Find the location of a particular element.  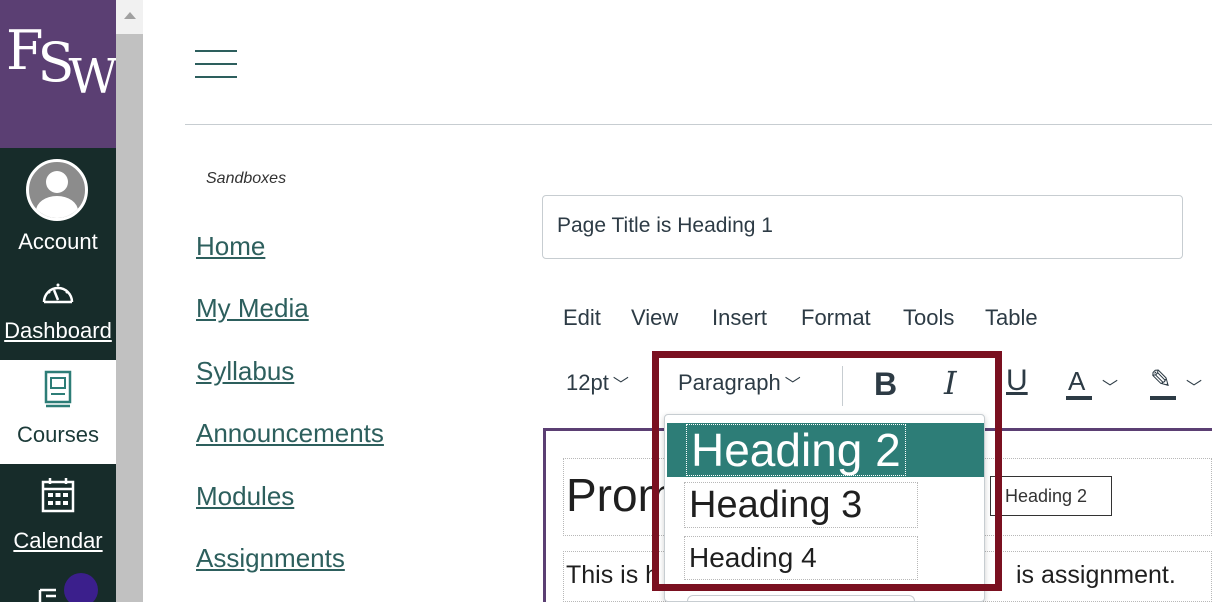

menu-edit: Edit is located at coordinates (582, 318).